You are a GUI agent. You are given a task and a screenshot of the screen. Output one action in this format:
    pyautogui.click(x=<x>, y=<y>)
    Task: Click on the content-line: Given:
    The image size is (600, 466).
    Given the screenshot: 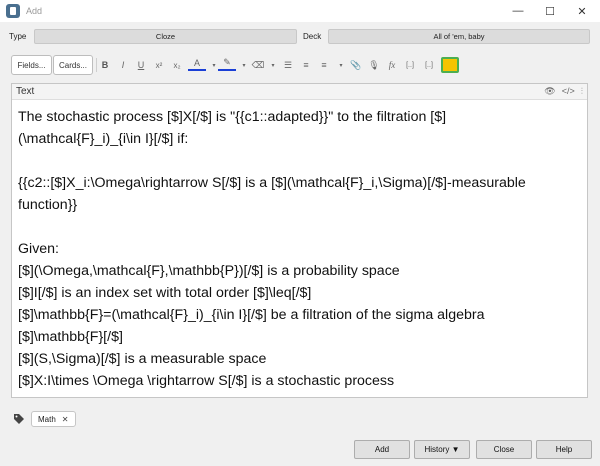 What is the action you would take?
    pyautogui.click(x=39, y=249)
    